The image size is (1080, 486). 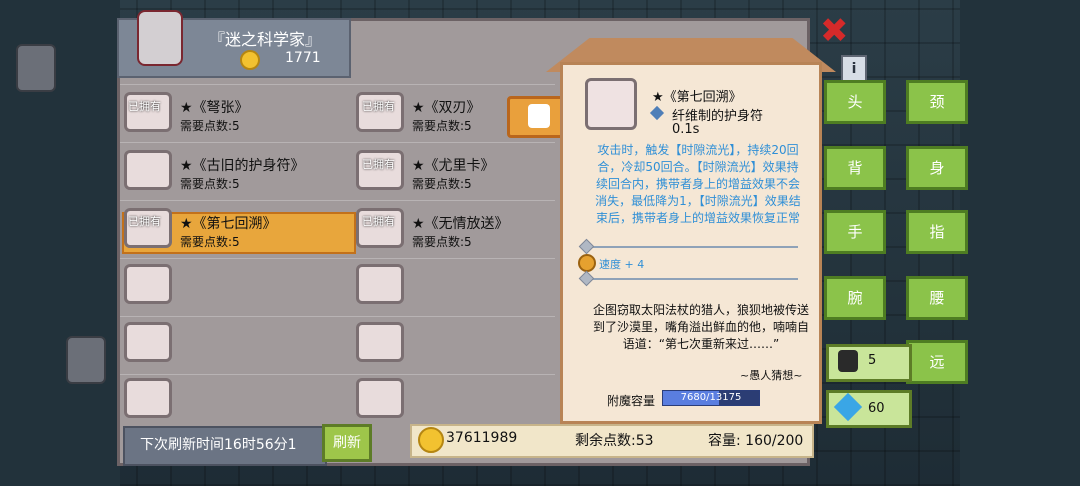 I want to click on character-icon, so click(x=848, y=361).